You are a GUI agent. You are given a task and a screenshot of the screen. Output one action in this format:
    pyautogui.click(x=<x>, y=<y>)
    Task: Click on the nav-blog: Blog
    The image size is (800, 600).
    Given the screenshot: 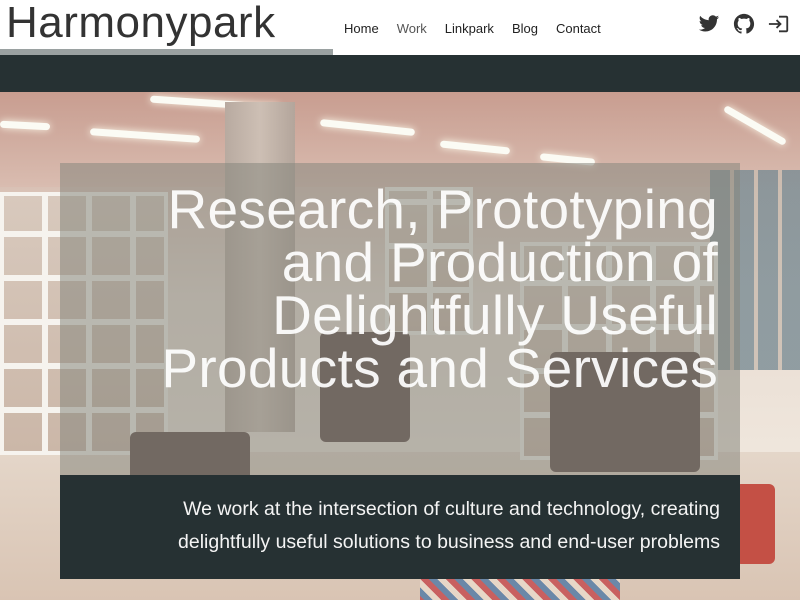 What is the action you would take?
    pyautogui.click(x=525, y=29)
    